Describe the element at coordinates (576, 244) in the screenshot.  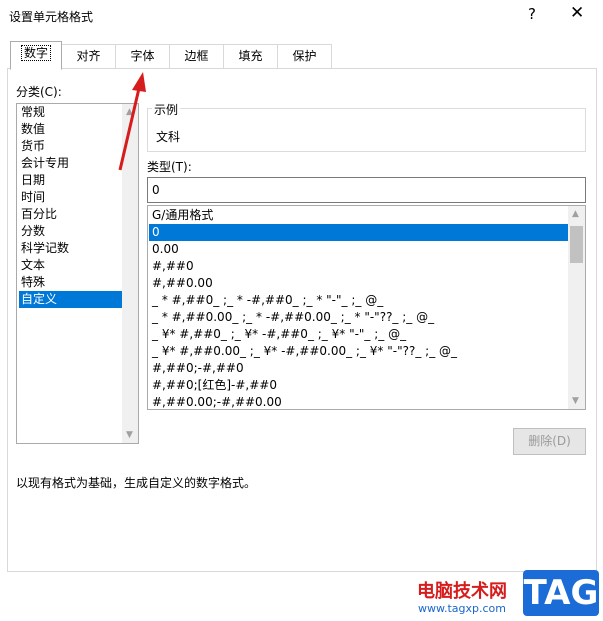
I see `scroll-thumb` at that location.